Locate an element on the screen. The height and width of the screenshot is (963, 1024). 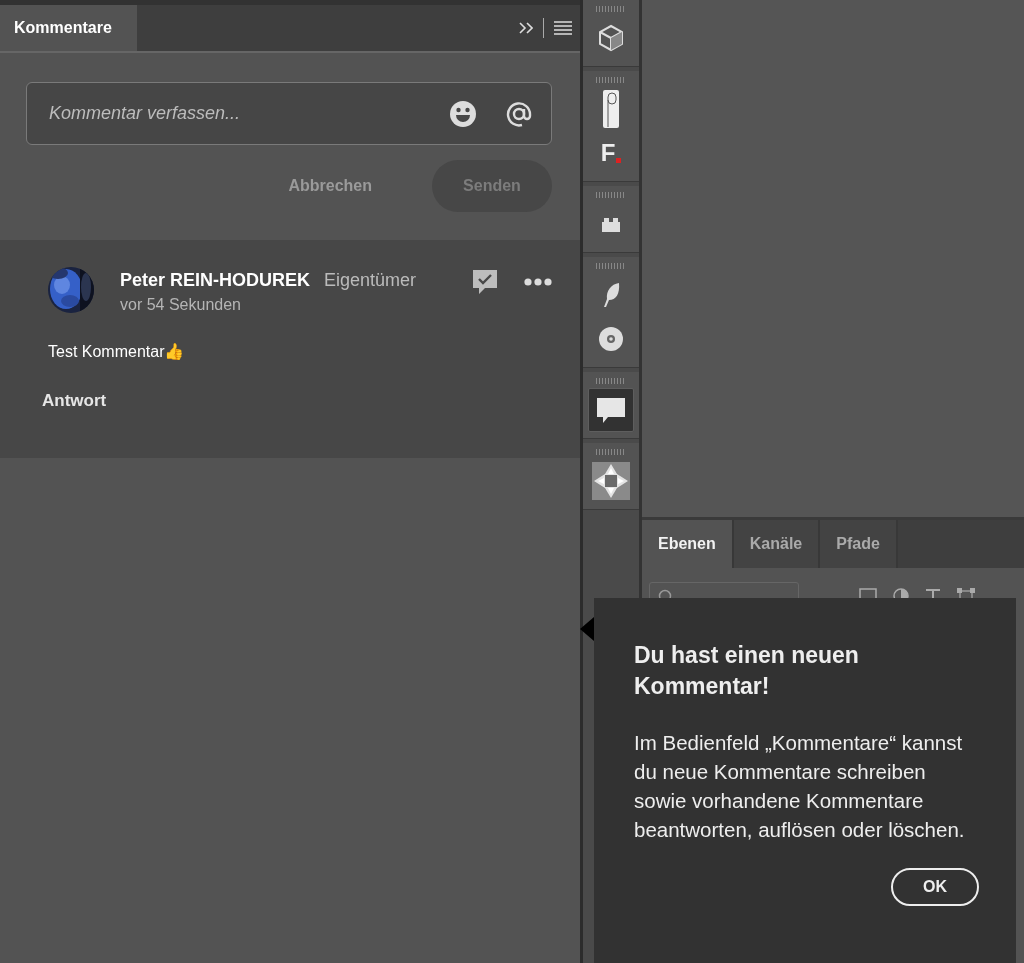
tool-button is located at coordinates (611, 410).